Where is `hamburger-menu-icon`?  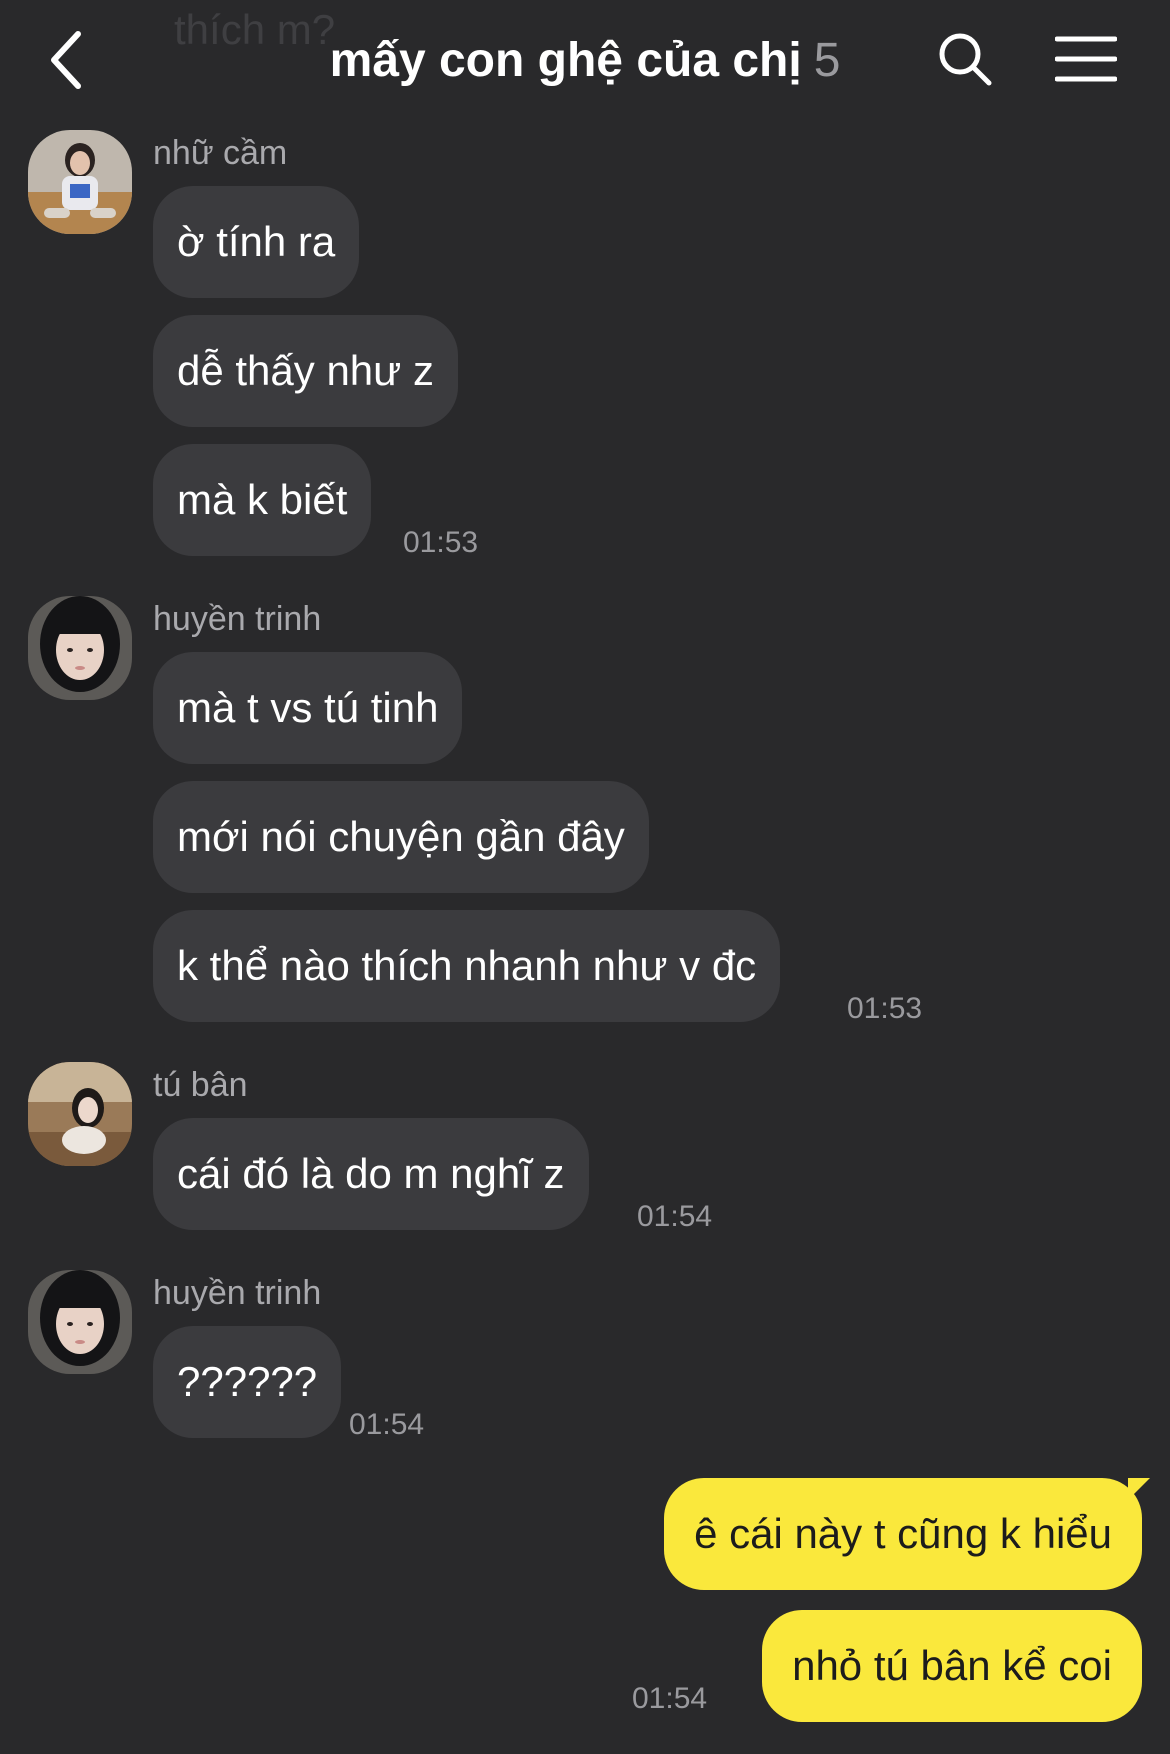
hamburger-menu-icon is located at coordinates (1086, 59).